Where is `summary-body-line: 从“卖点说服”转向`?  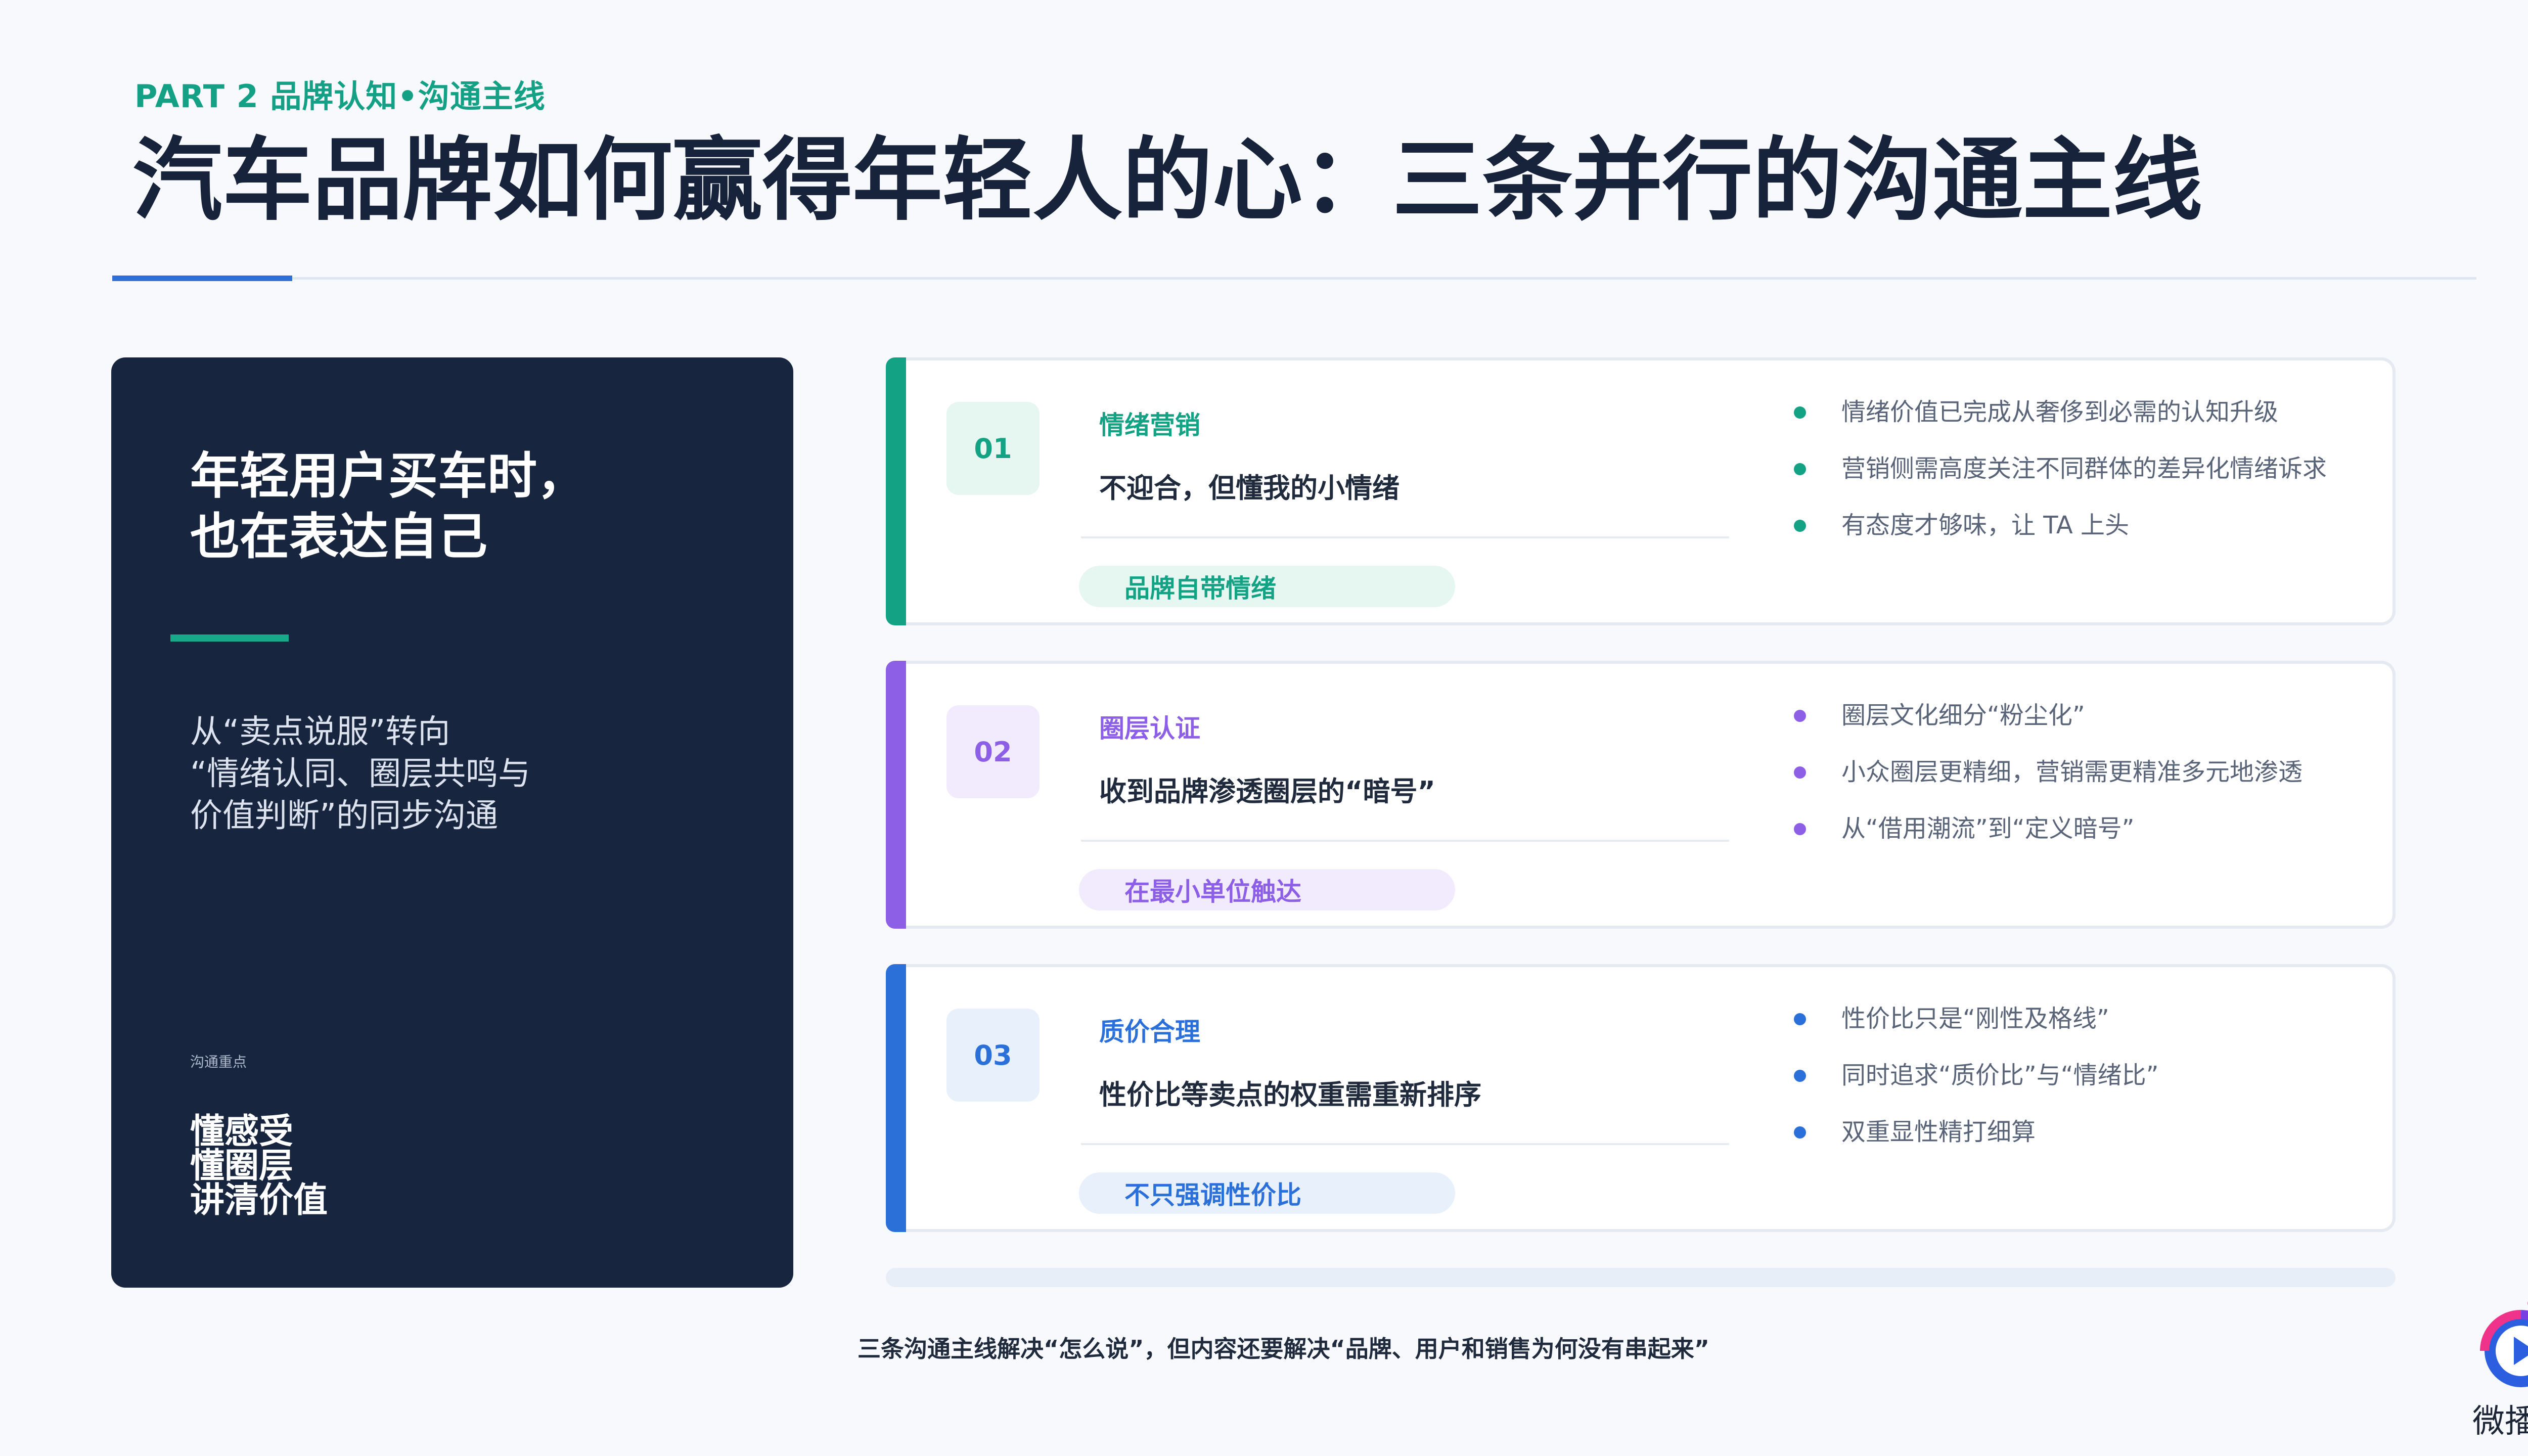 summary-body-line: 从“卖点说服”转向 is located at coordinates (320, 732).